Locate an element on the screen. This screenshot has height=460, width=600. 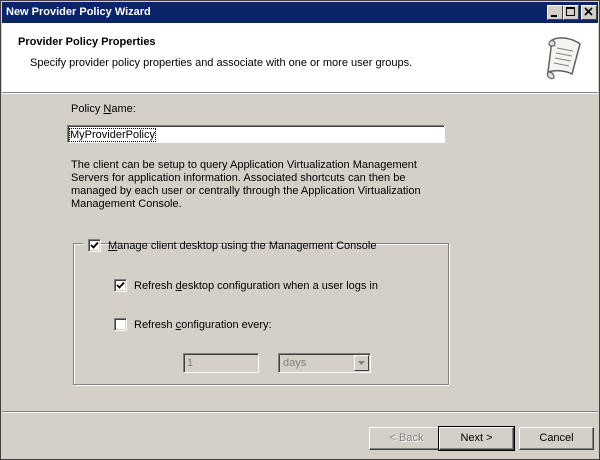
footer-divider-highlight is located at coordinates (300, 412).